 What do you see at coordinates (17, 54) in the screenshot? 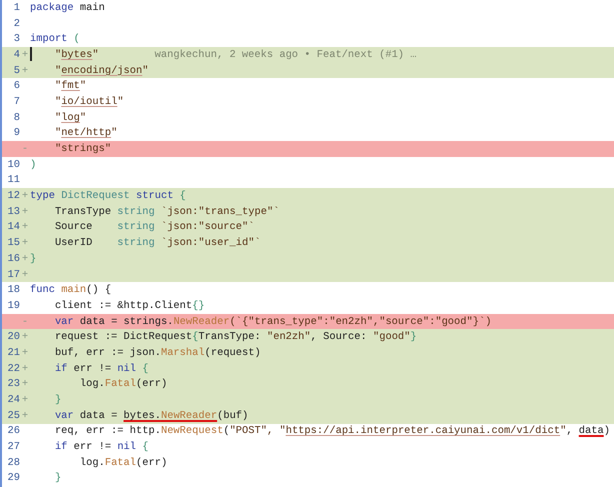
I see `line-number: 4` at bounding box center [17, 54].